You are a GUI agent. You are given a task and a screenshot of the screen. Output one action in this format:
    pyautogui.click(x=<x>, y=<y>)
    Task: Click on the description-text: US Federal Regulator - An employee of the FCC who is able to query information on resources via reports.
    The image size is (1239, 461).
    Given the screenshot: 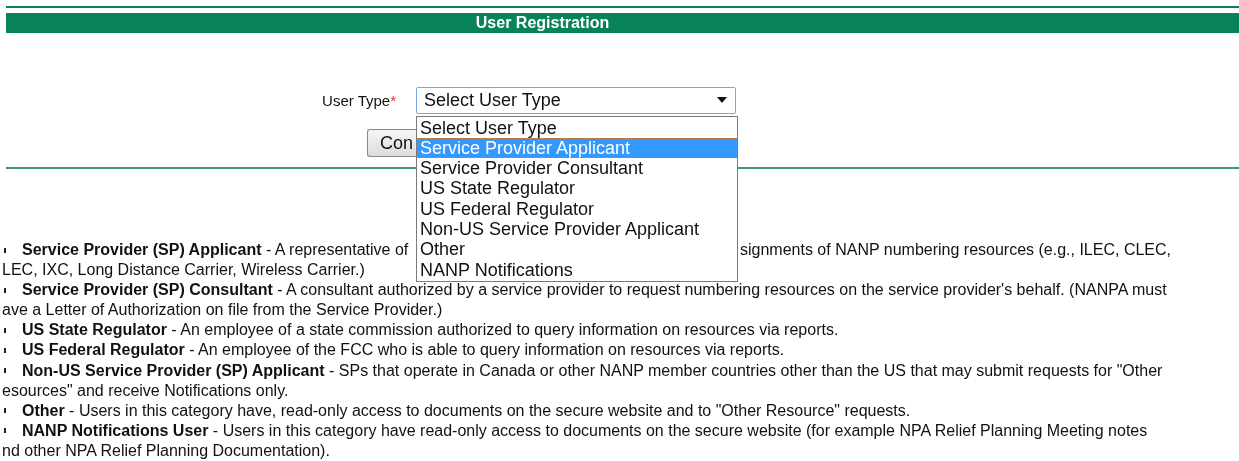 What is the action you would take?
    pyautogui.click(x=403, y=350)
    